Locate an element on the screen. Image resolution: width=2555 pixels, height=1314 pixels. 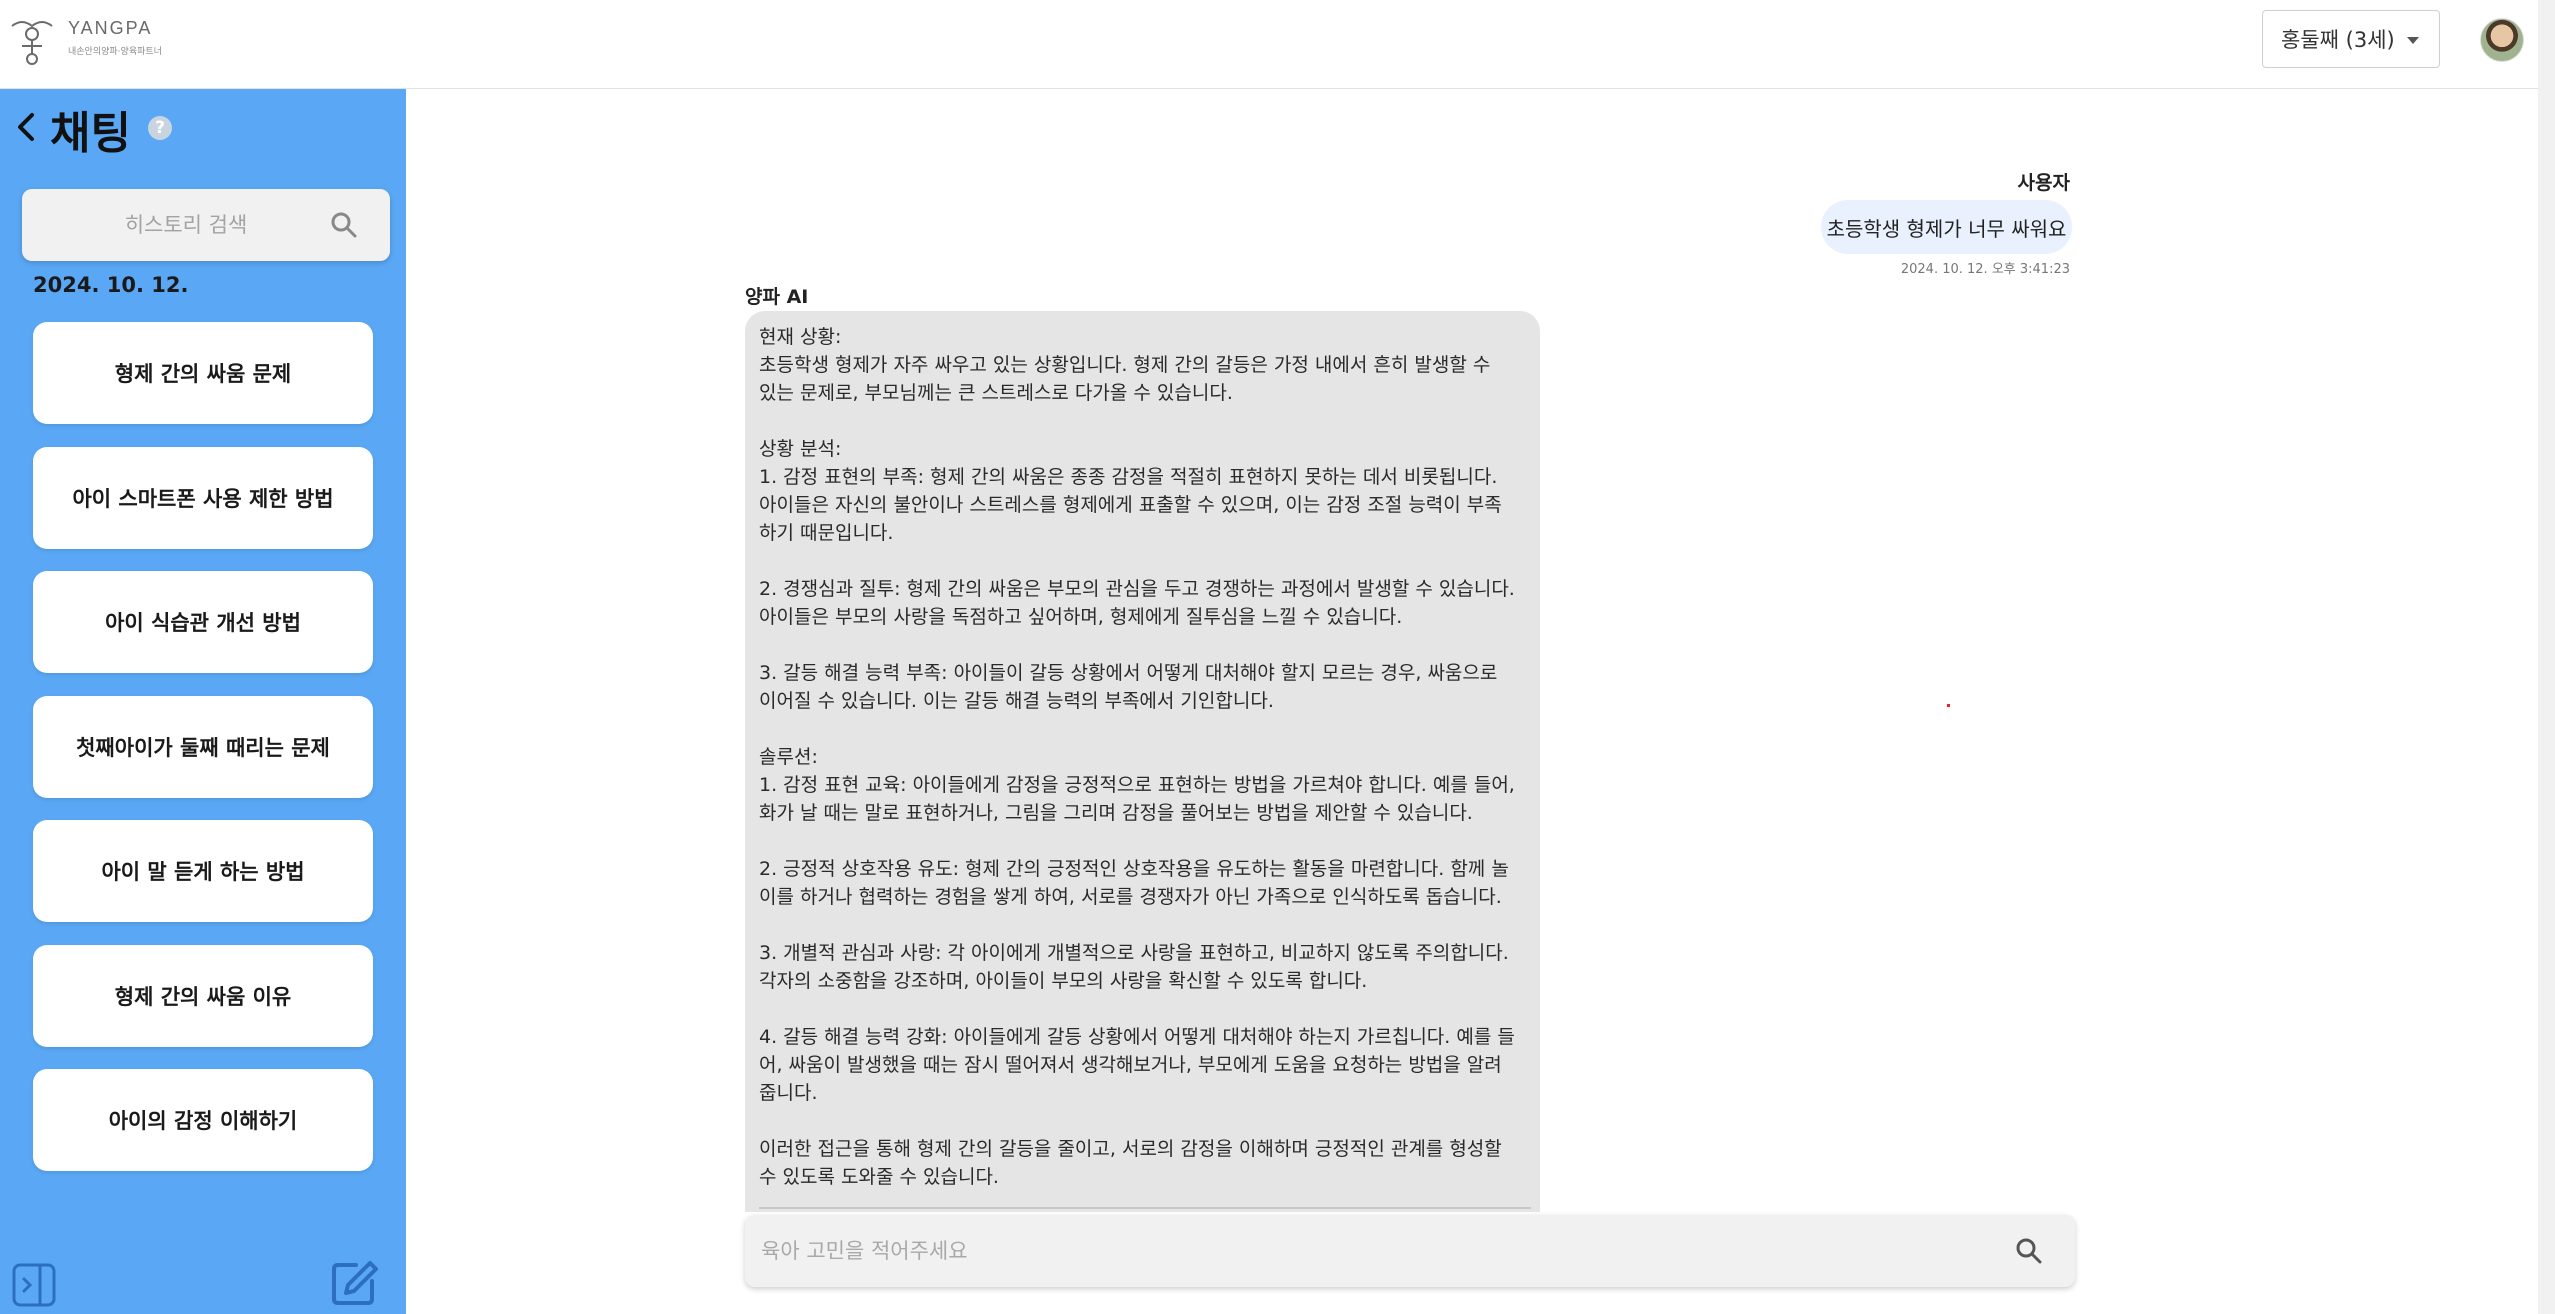
history-item: 형제 간의 싸움 이유 is located at coordinates (203, 996).